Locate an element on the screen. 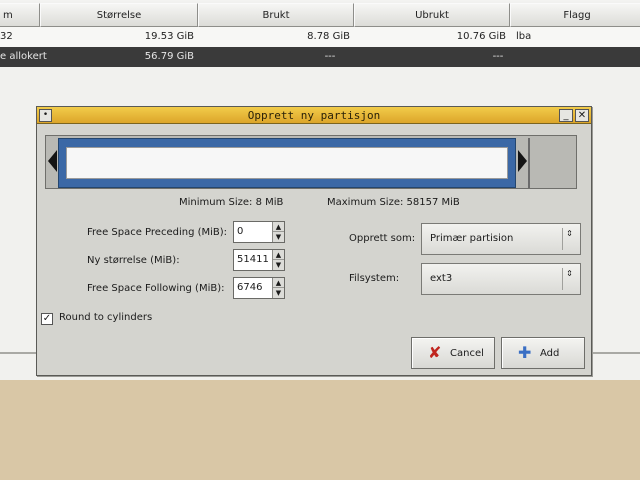 The height and width of the screenshot is (480, 640). minimize-icon: _ is located at coordinates (566, 115).